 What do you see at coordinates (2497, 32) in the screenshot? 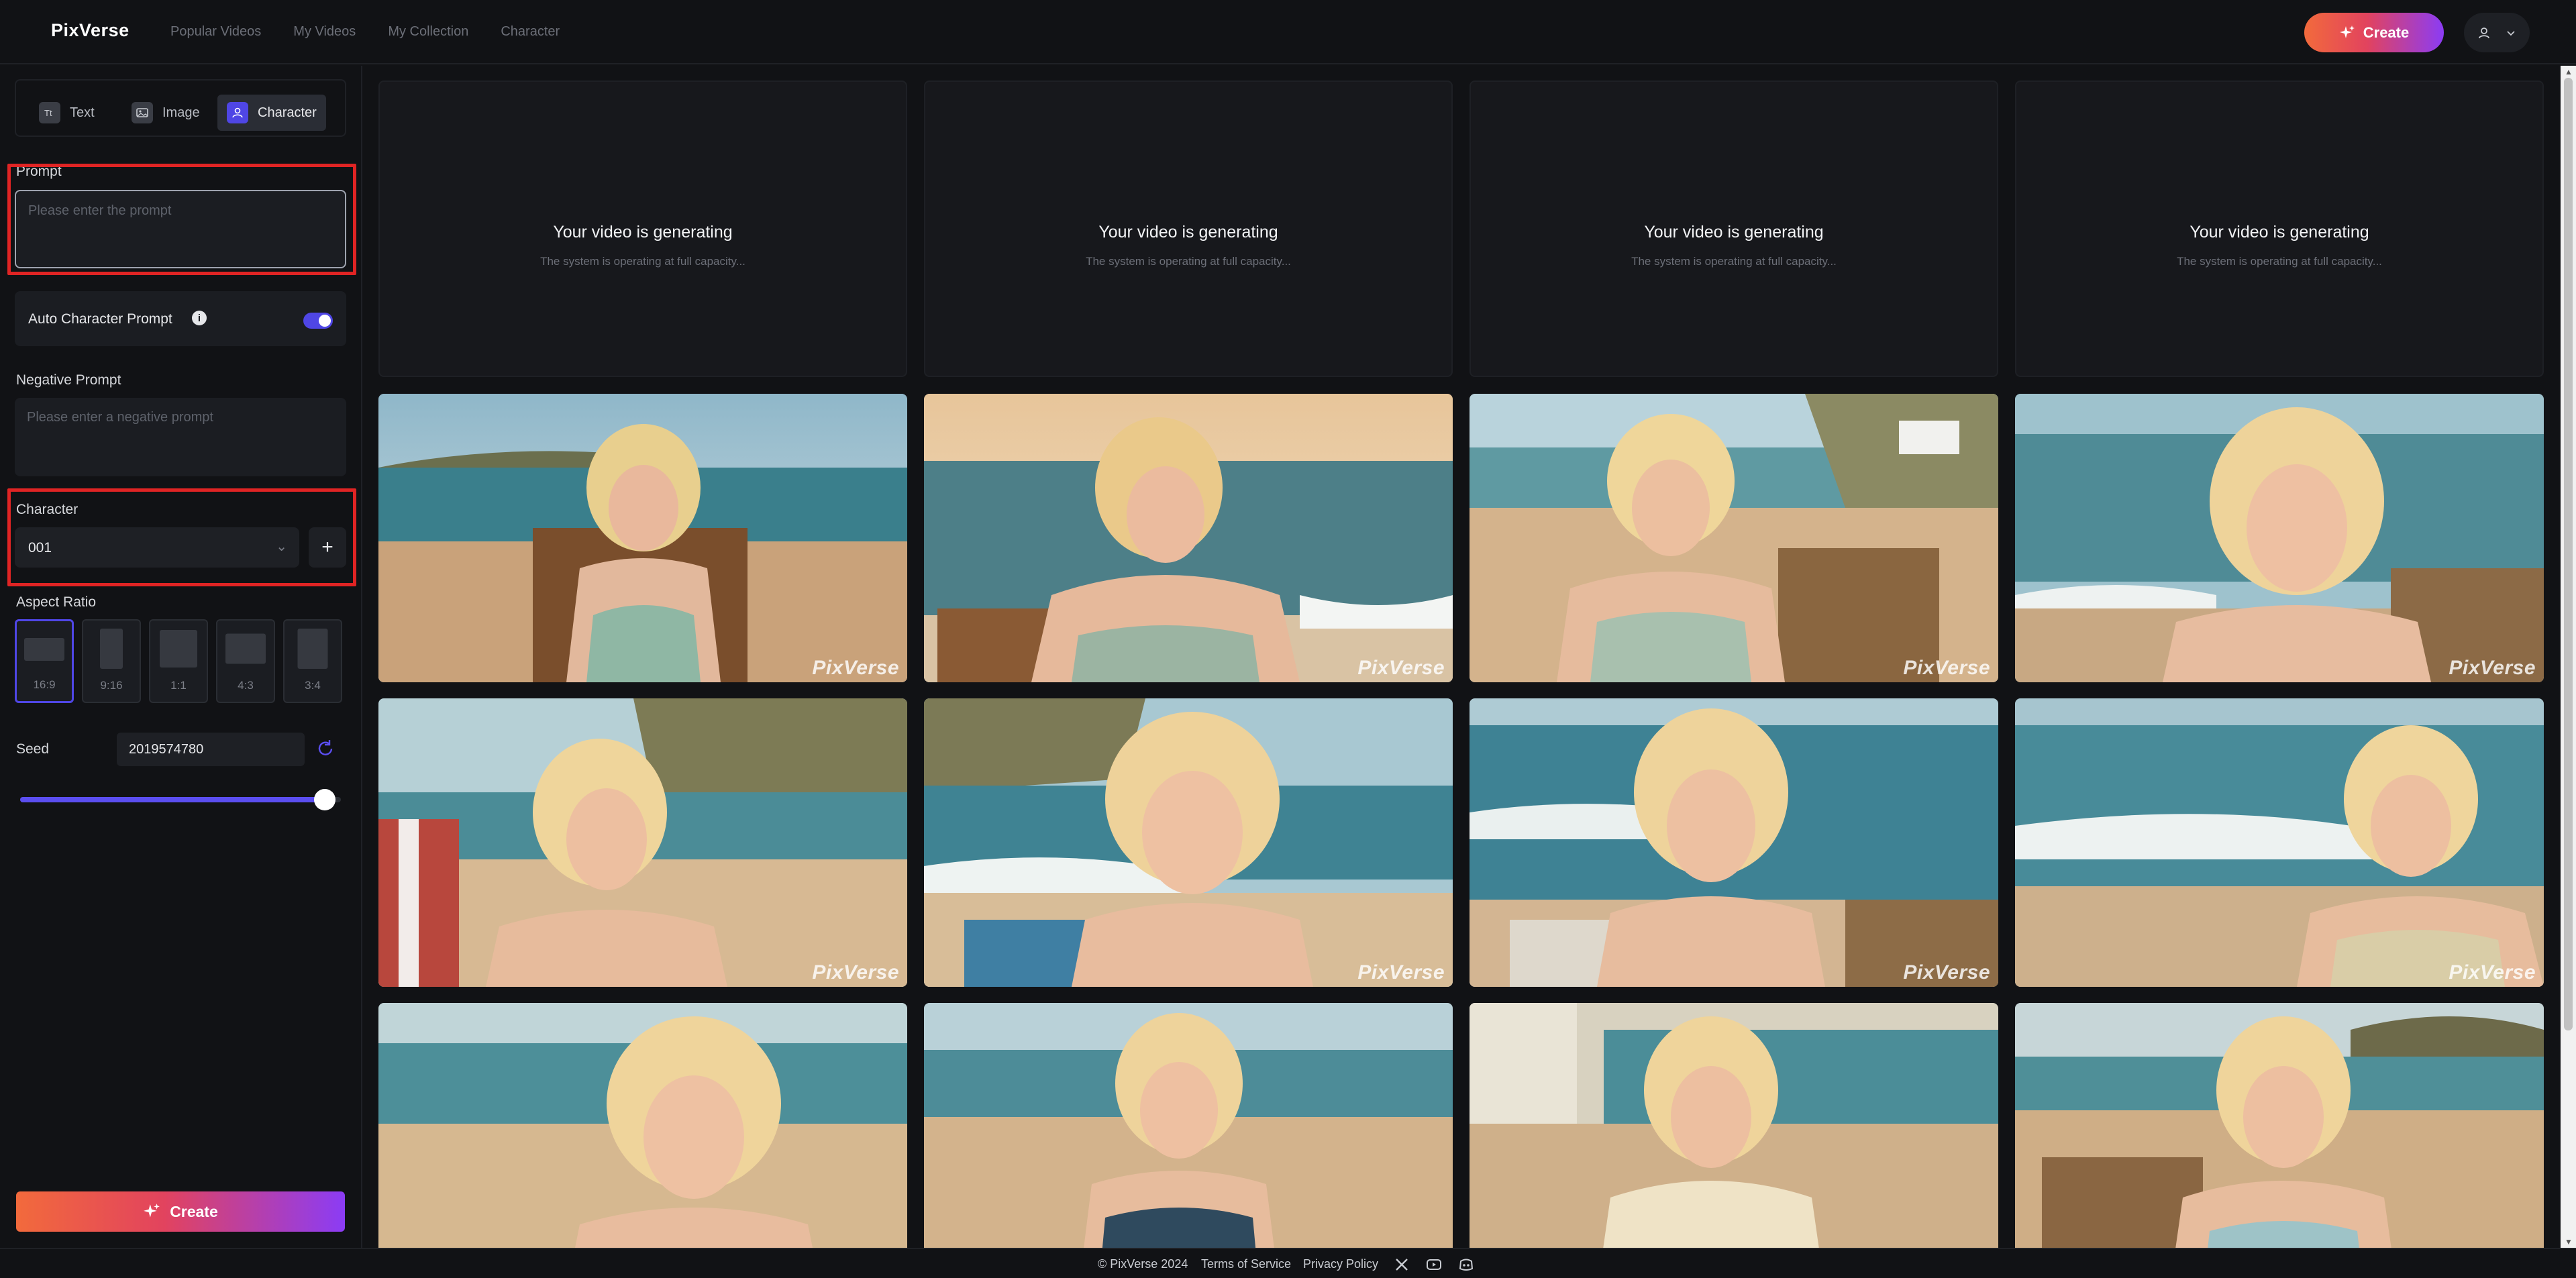
I see `user-menu-button` at bounding box center [2497, 32].